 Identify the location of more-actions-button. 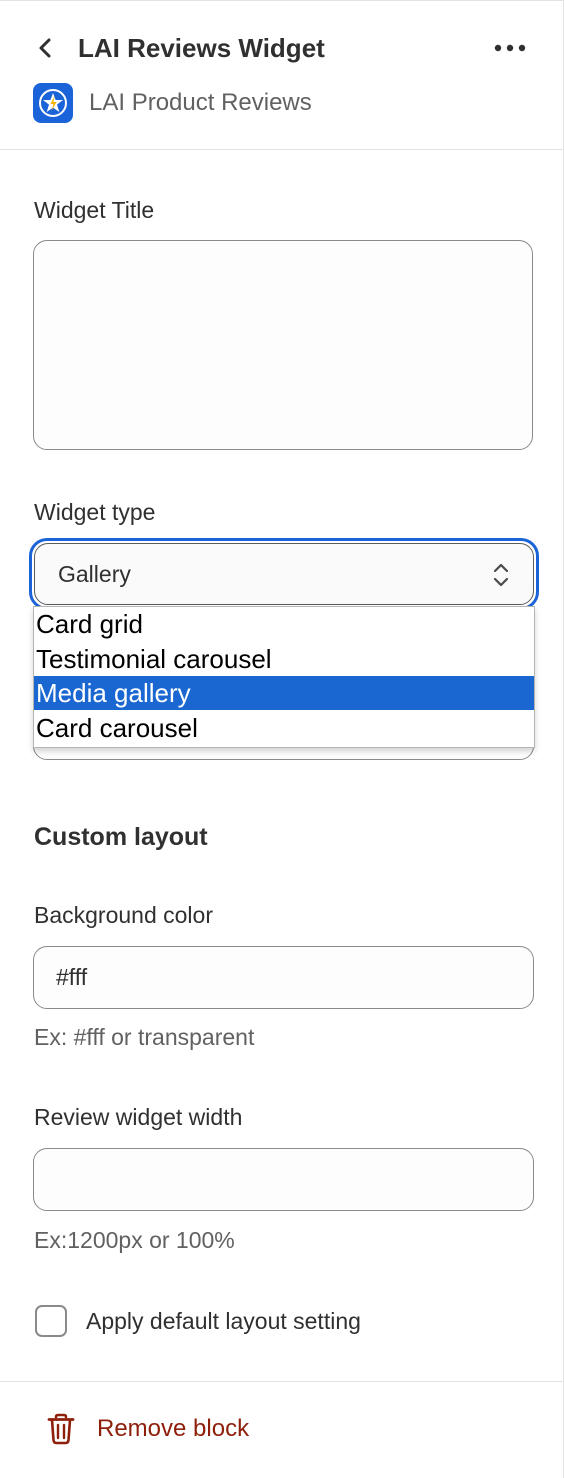
(510, 48).